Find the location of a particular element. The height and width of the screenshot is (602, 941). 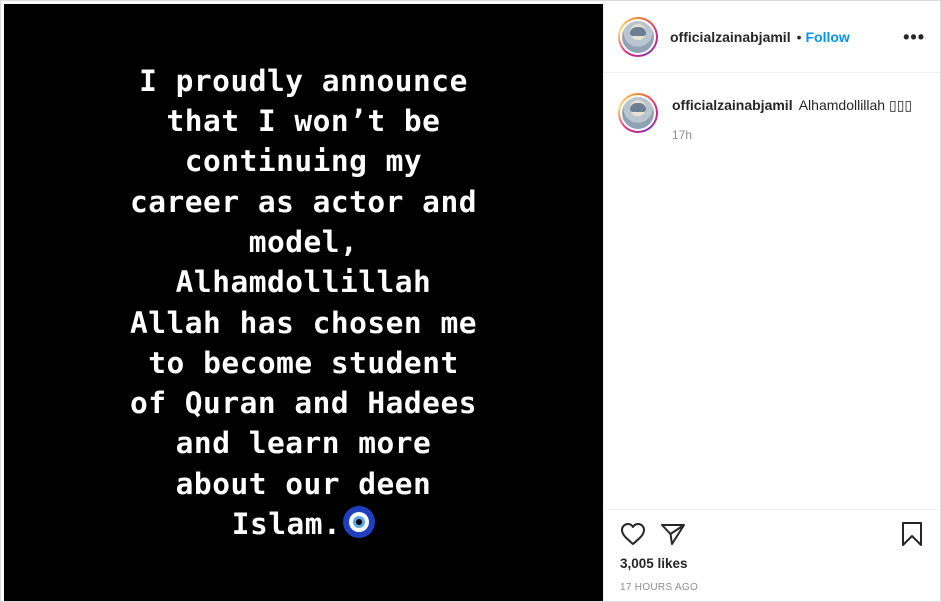

image-text-line: I proudly announce is located at coordinates (303, 80).